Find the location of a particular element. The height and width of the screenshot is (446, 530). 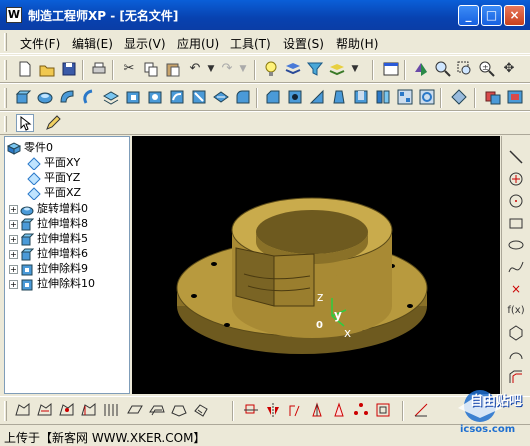

dynamic-zoom-icon: ± is located at coordinates (487, 69).